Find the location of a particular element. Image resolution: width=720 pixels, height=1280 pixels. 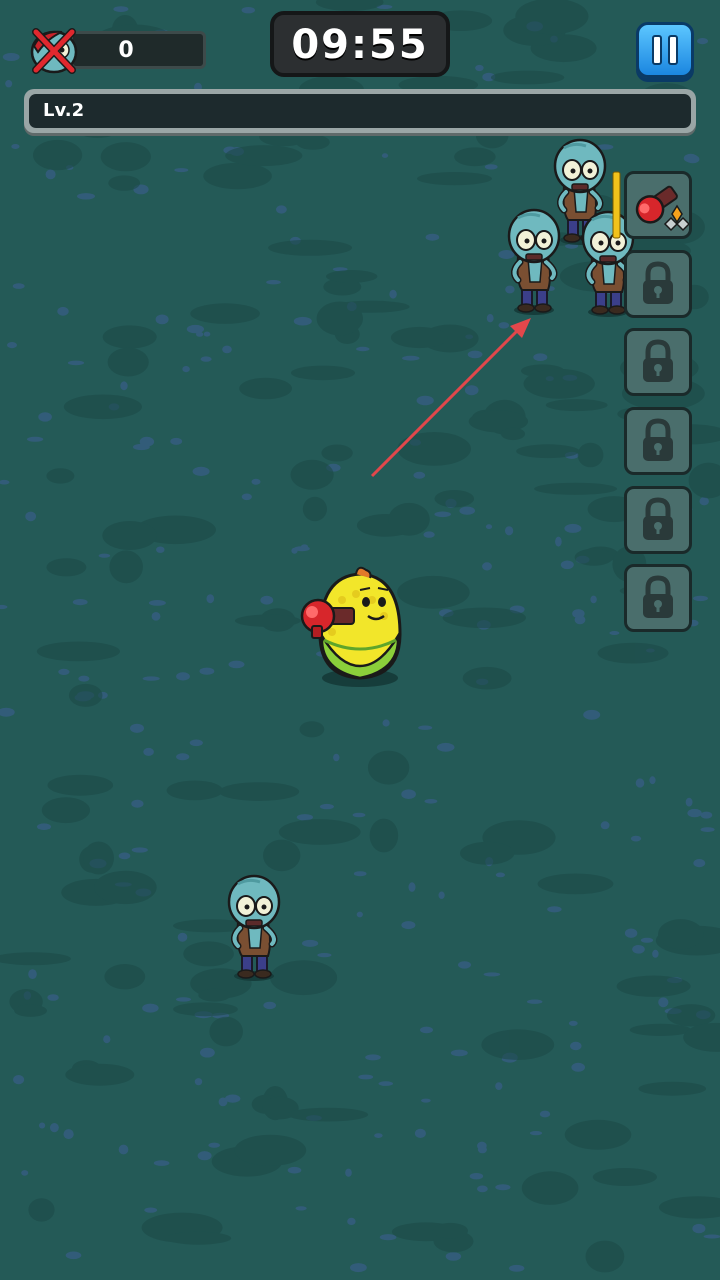

experience-bar: Lv.2 is located at coordinates (360, 111).